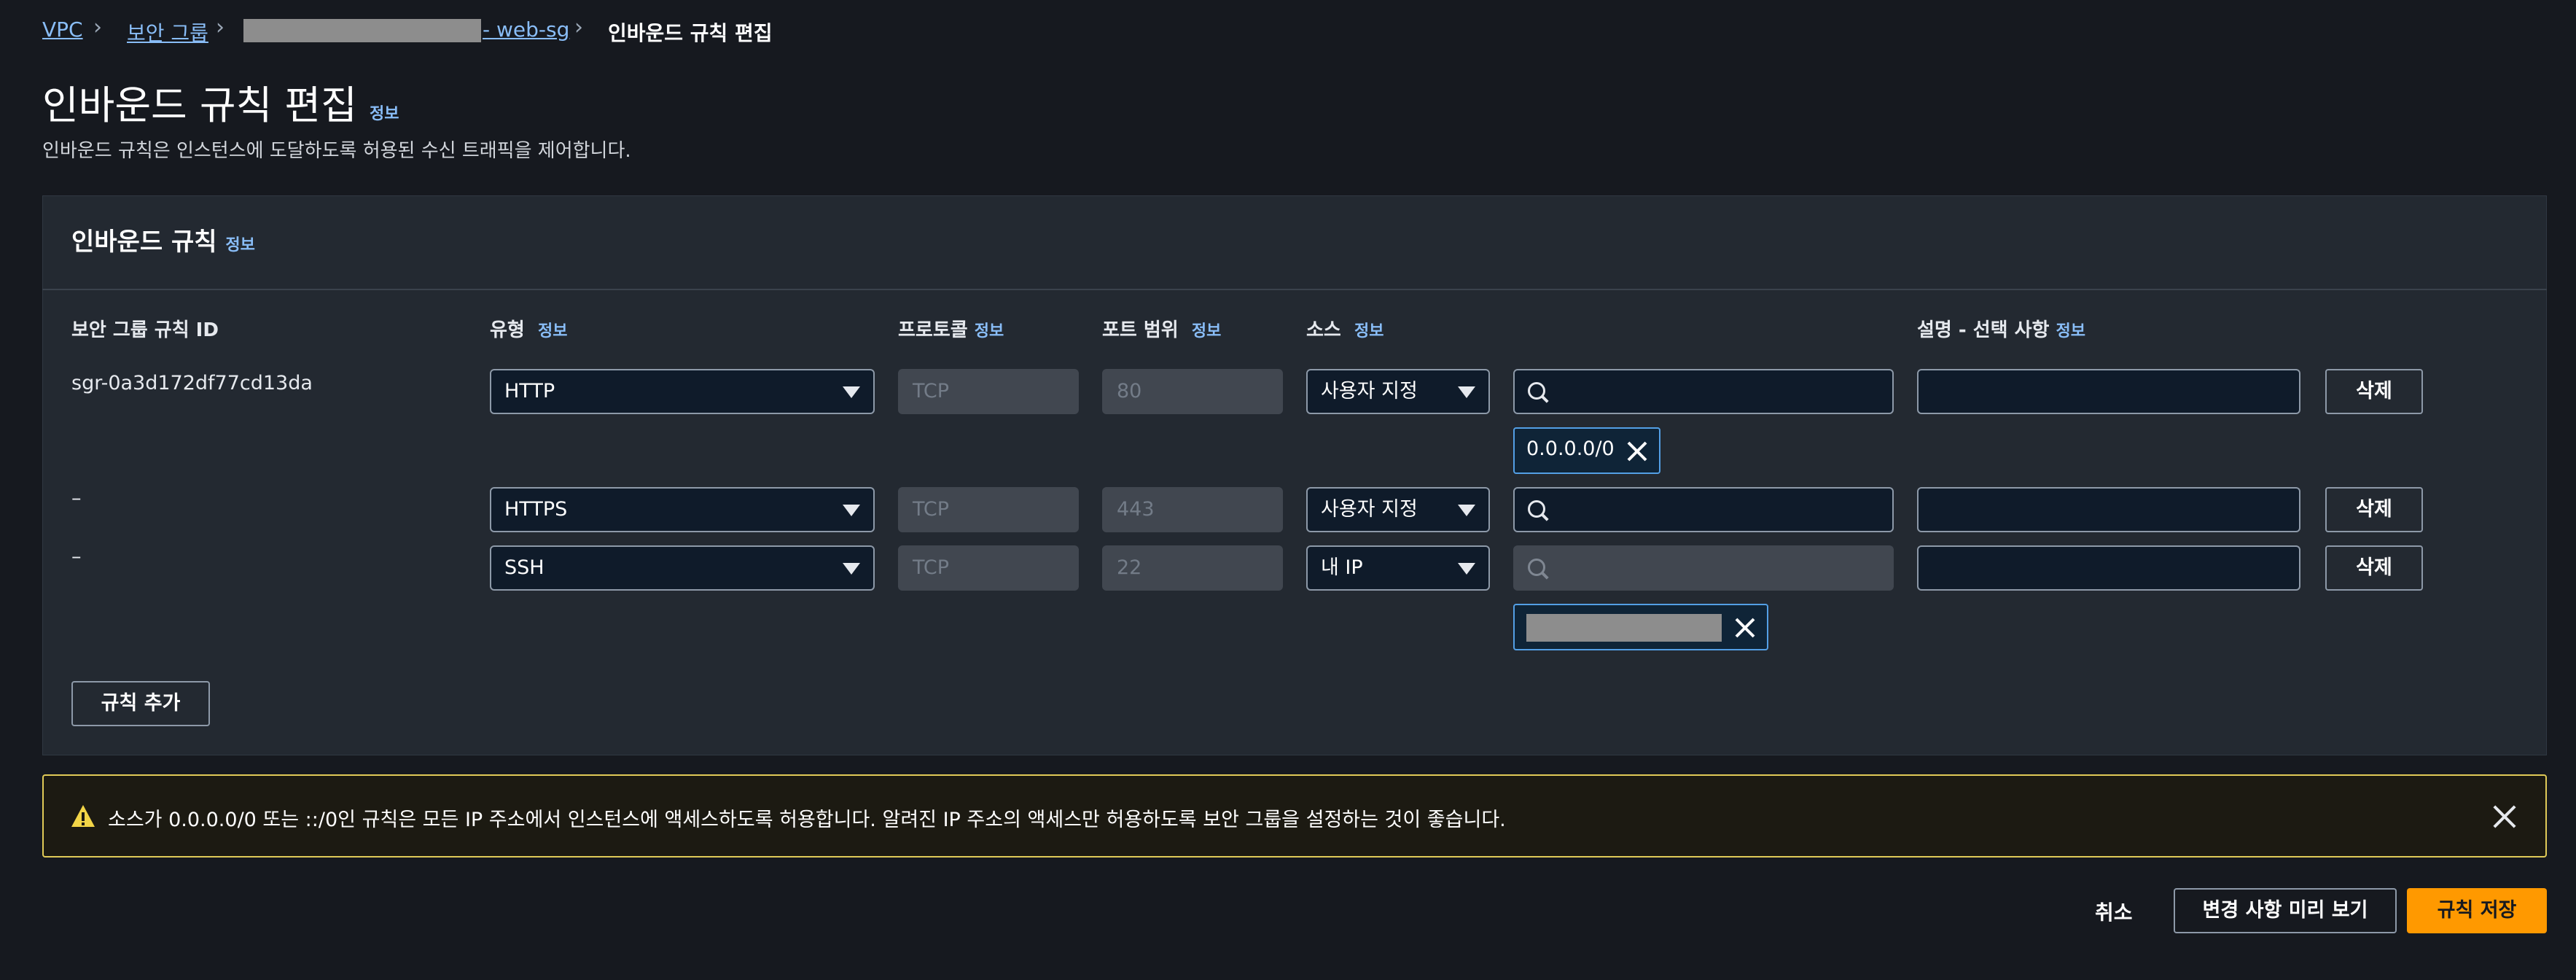  Describe the element at coordinates (1192, 509) in the screenshot. I see `port-range-field: 443` at that location.